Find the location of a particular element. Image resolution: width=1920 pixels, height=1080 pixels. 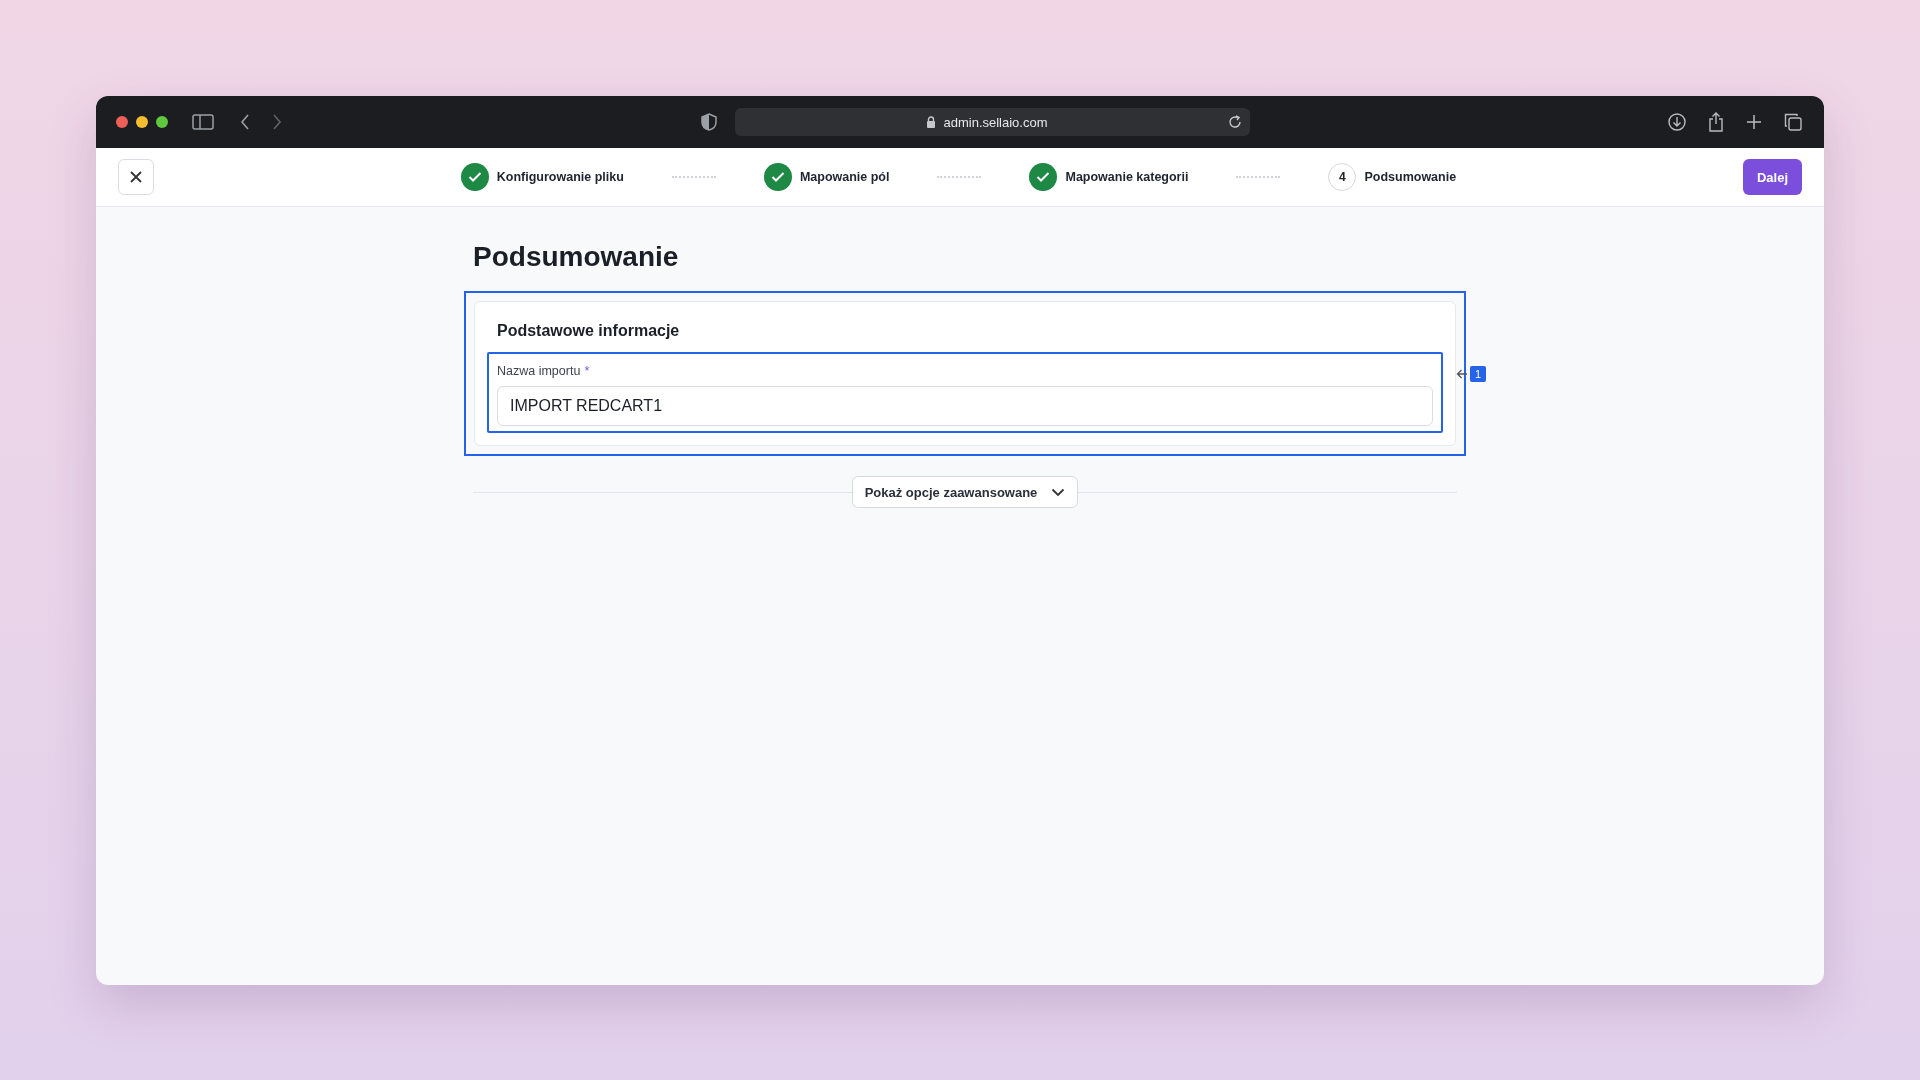

minimize-window-icon is located at coordinates (142, 122).